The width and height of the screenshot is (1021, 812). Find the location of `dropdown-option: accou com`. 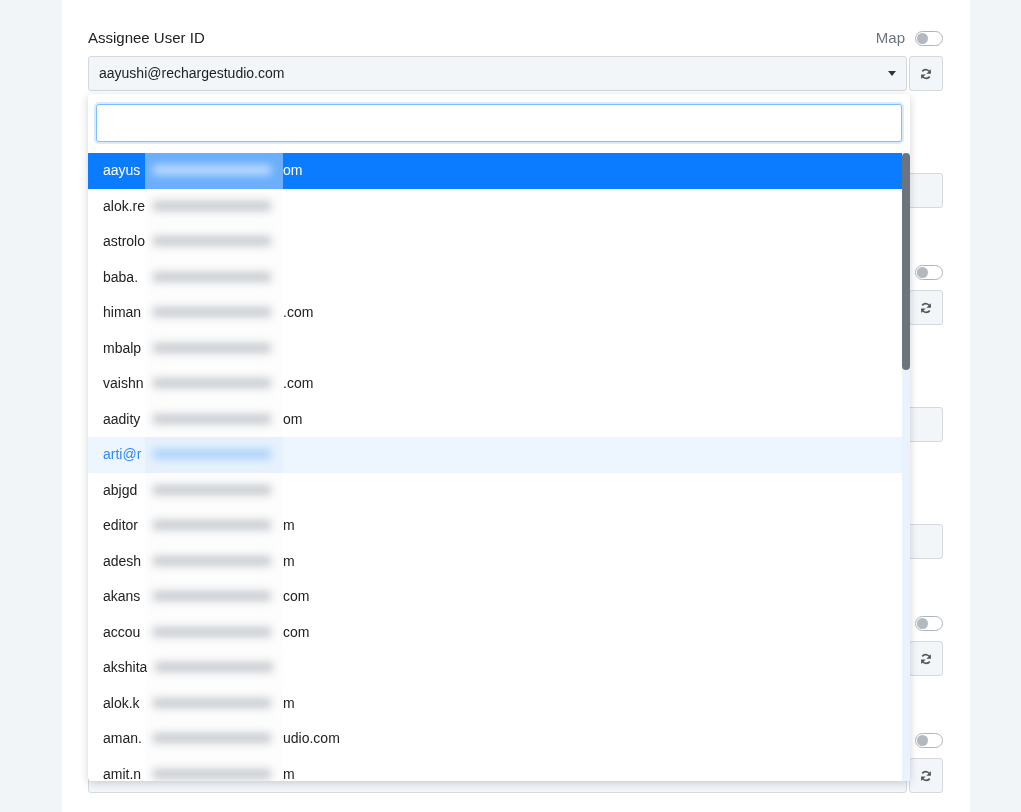

dropdown-option: accou com is located at coordinates (495, 632).